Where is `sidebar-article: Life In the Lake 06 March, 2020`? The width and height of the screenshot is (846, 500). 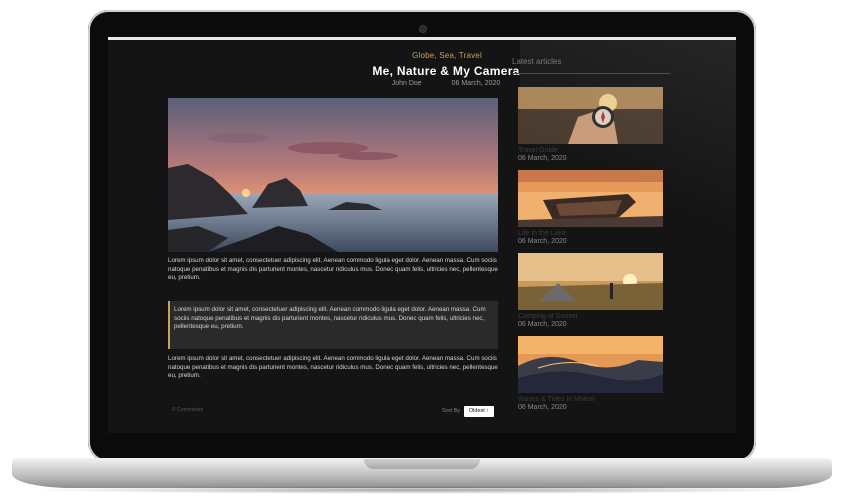 sidebar-article: Life In the Lake 06 March, 2020 is located at coordinates (590, 207).